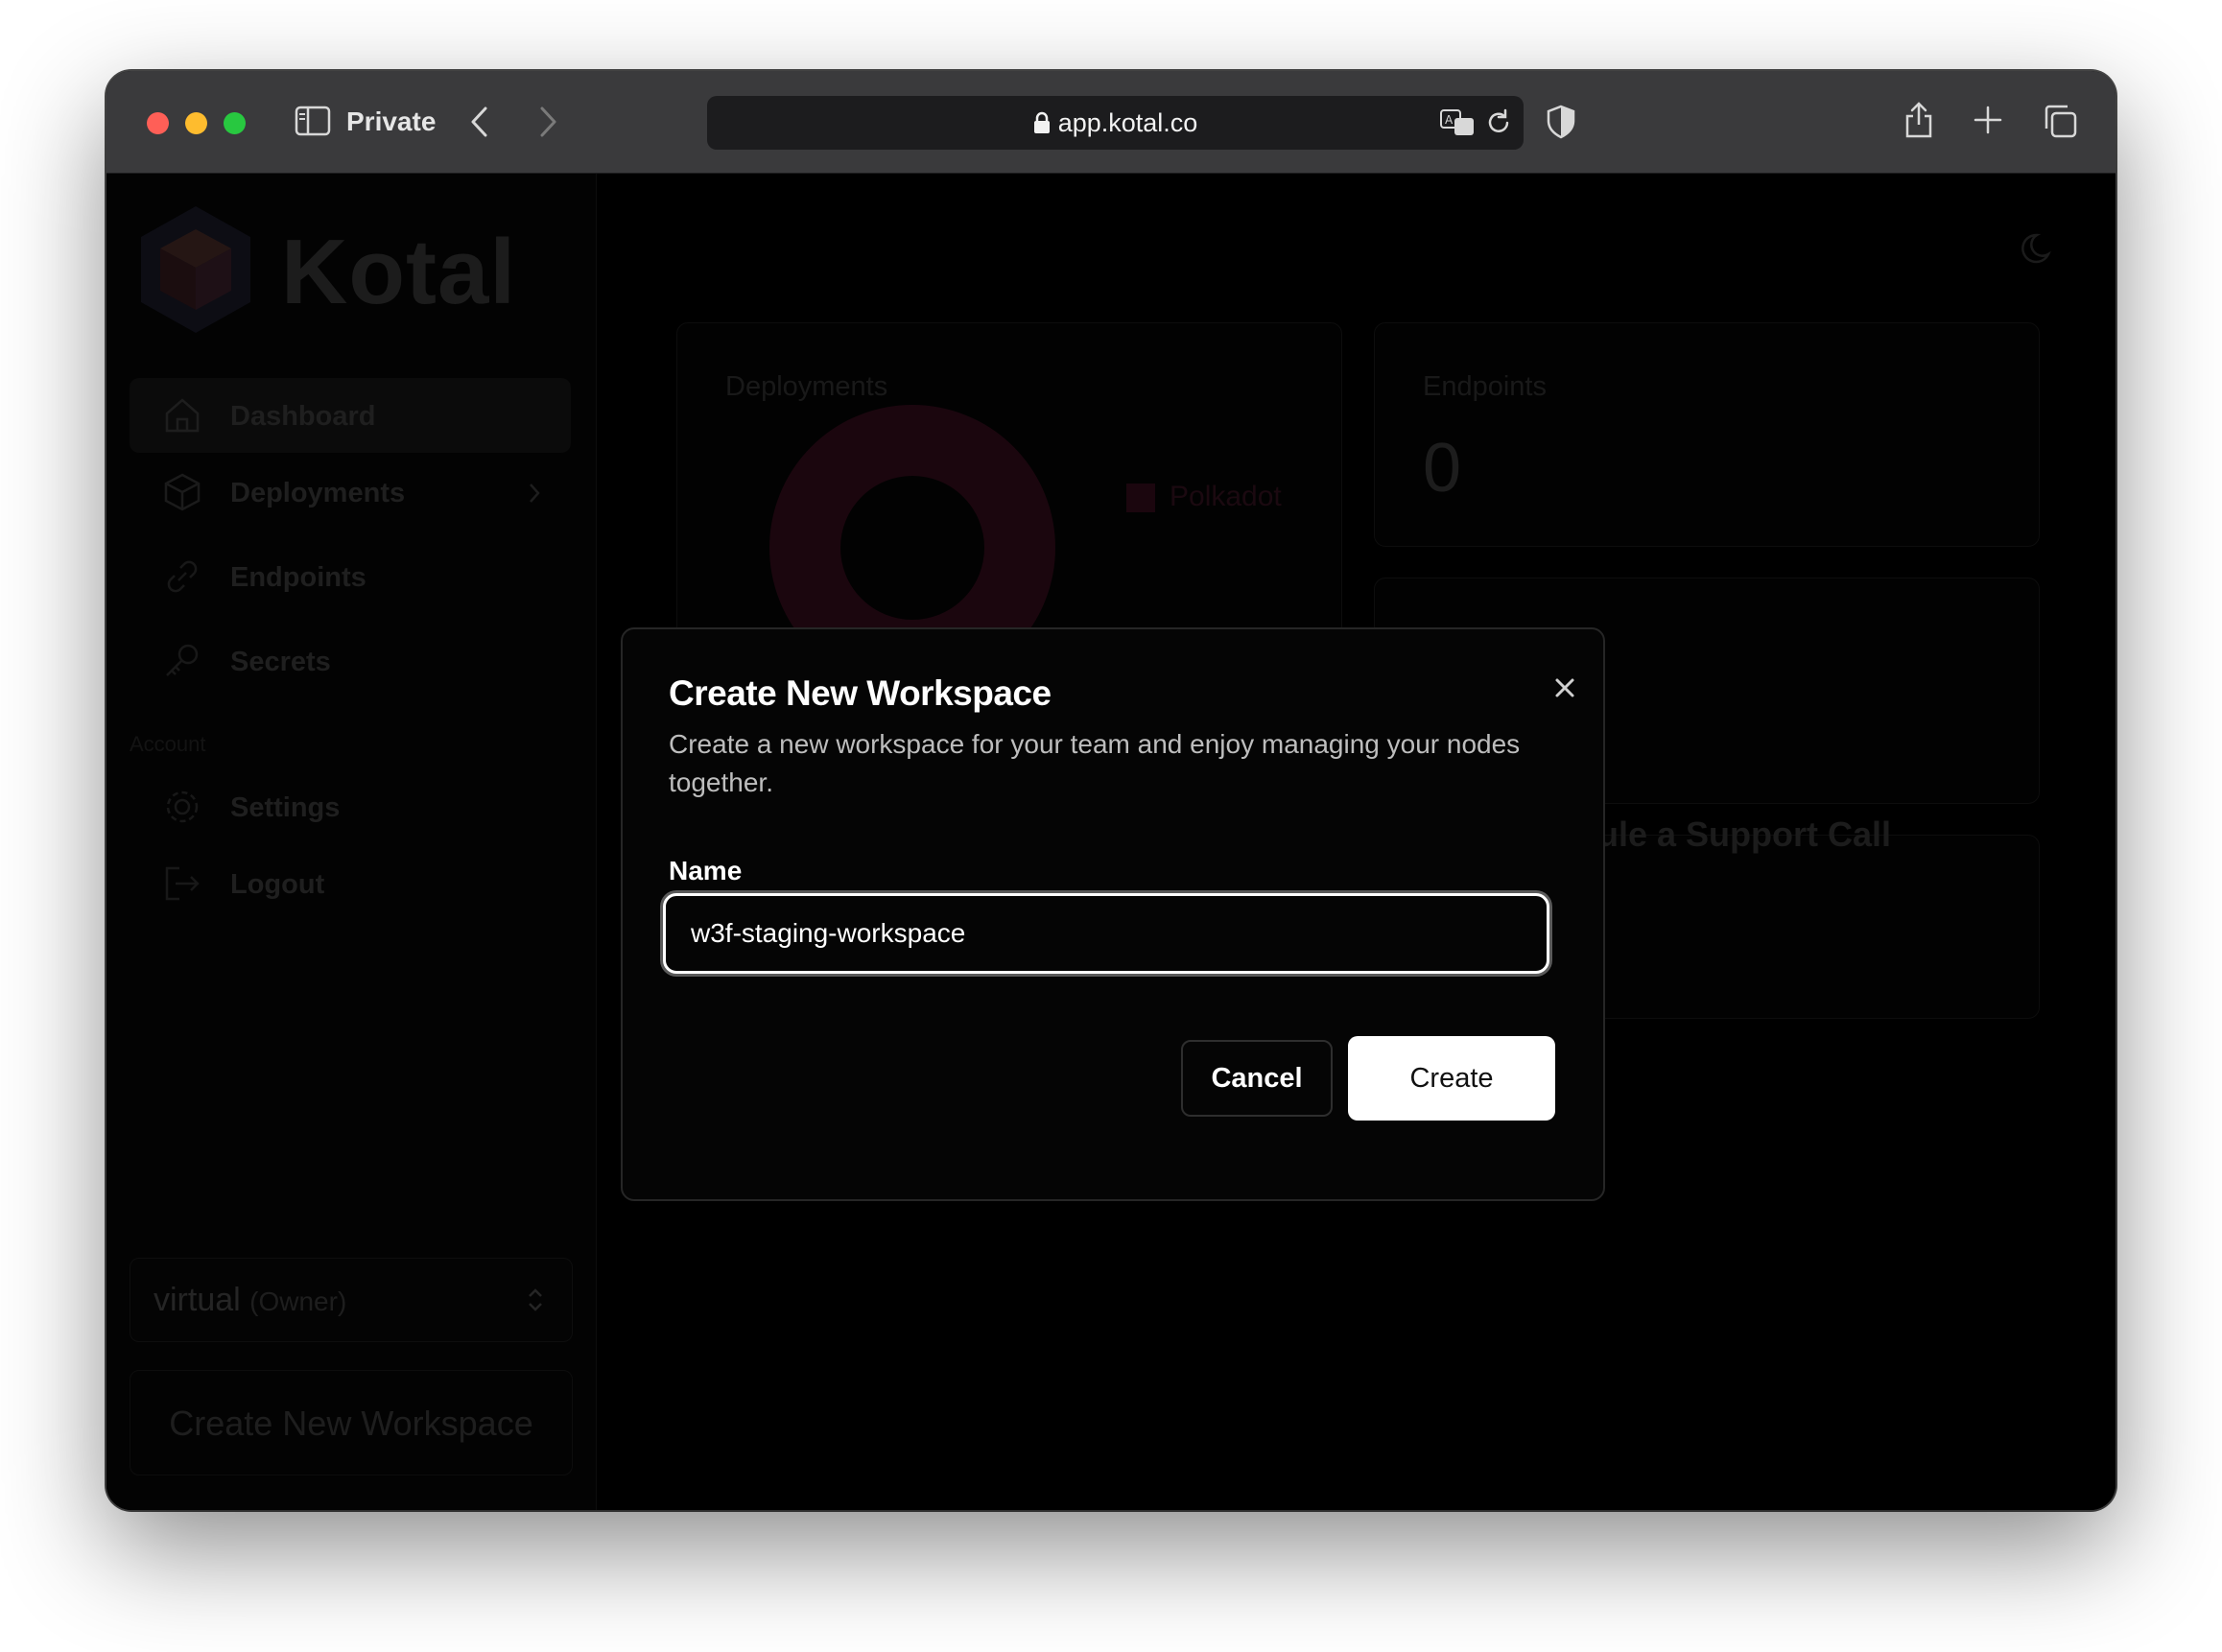 Image resolution: width=2222 pixels, height=1652 pixels. What do you see at coordinates (547, 122) in the screenshot?
I see `forward-chevron-icon` at bounding box center [547, 122].